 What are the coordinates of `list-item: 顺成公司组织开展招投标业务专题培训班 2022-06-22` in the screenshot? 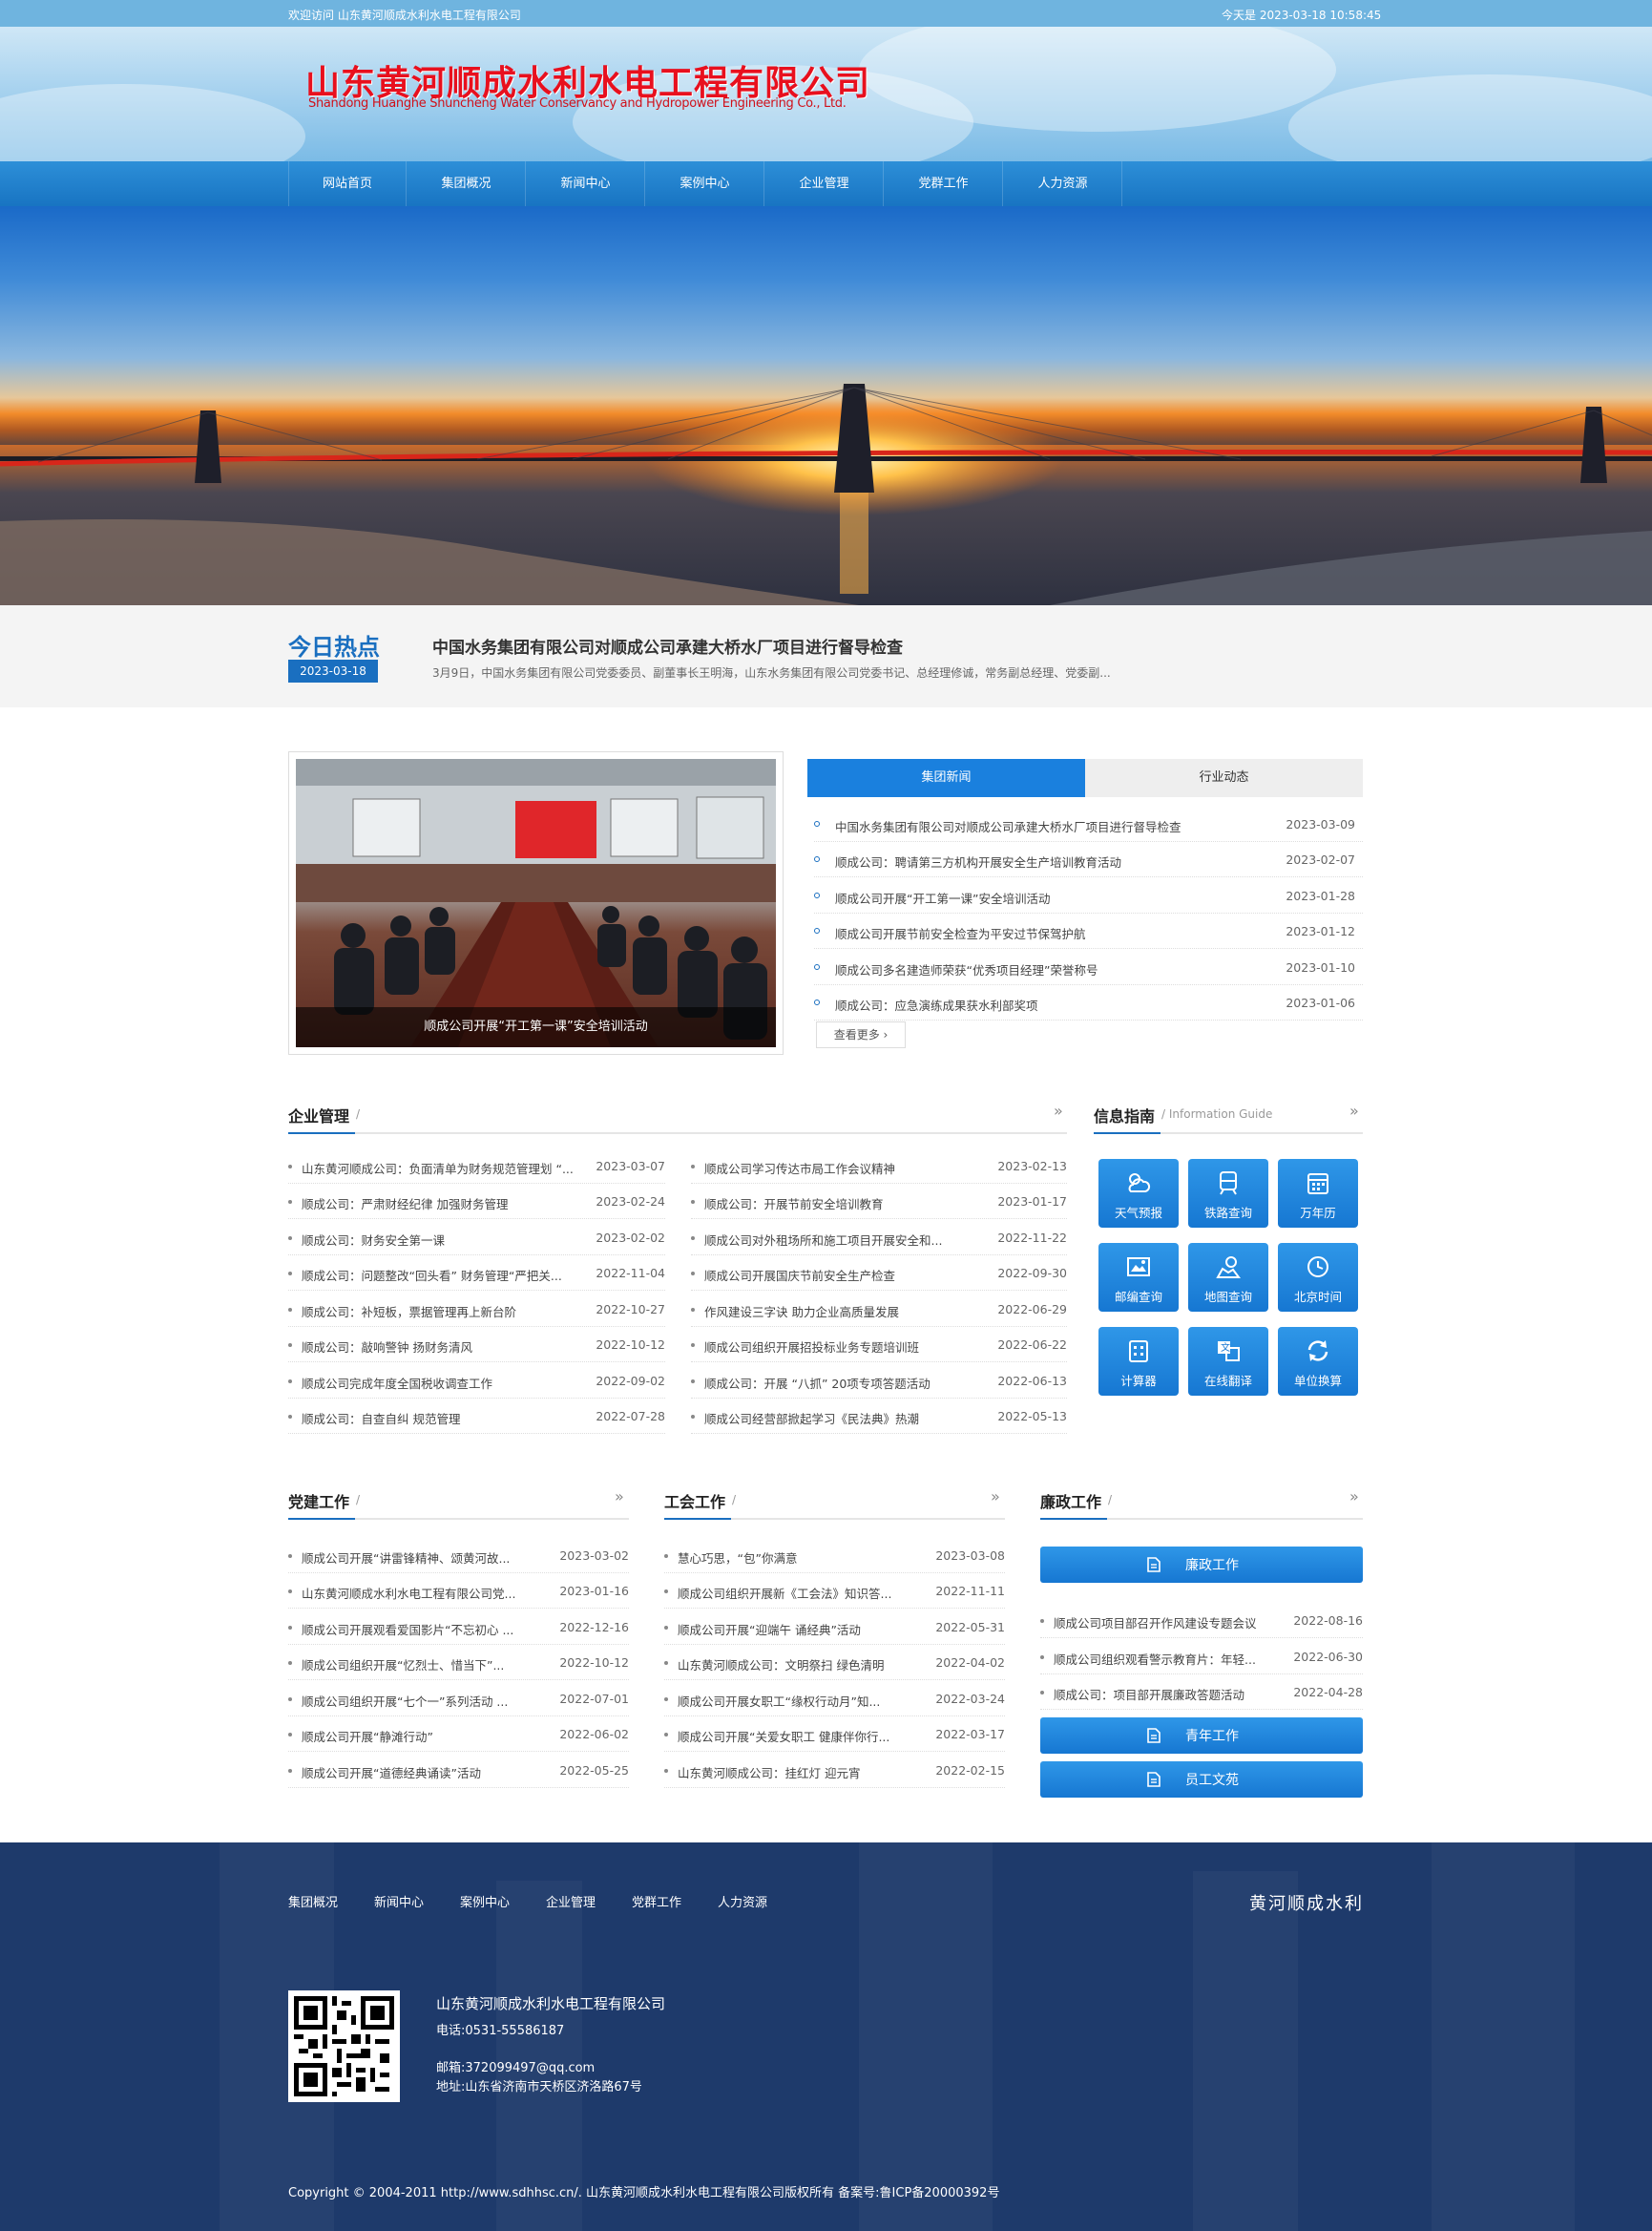 It's located at (879, 1345).